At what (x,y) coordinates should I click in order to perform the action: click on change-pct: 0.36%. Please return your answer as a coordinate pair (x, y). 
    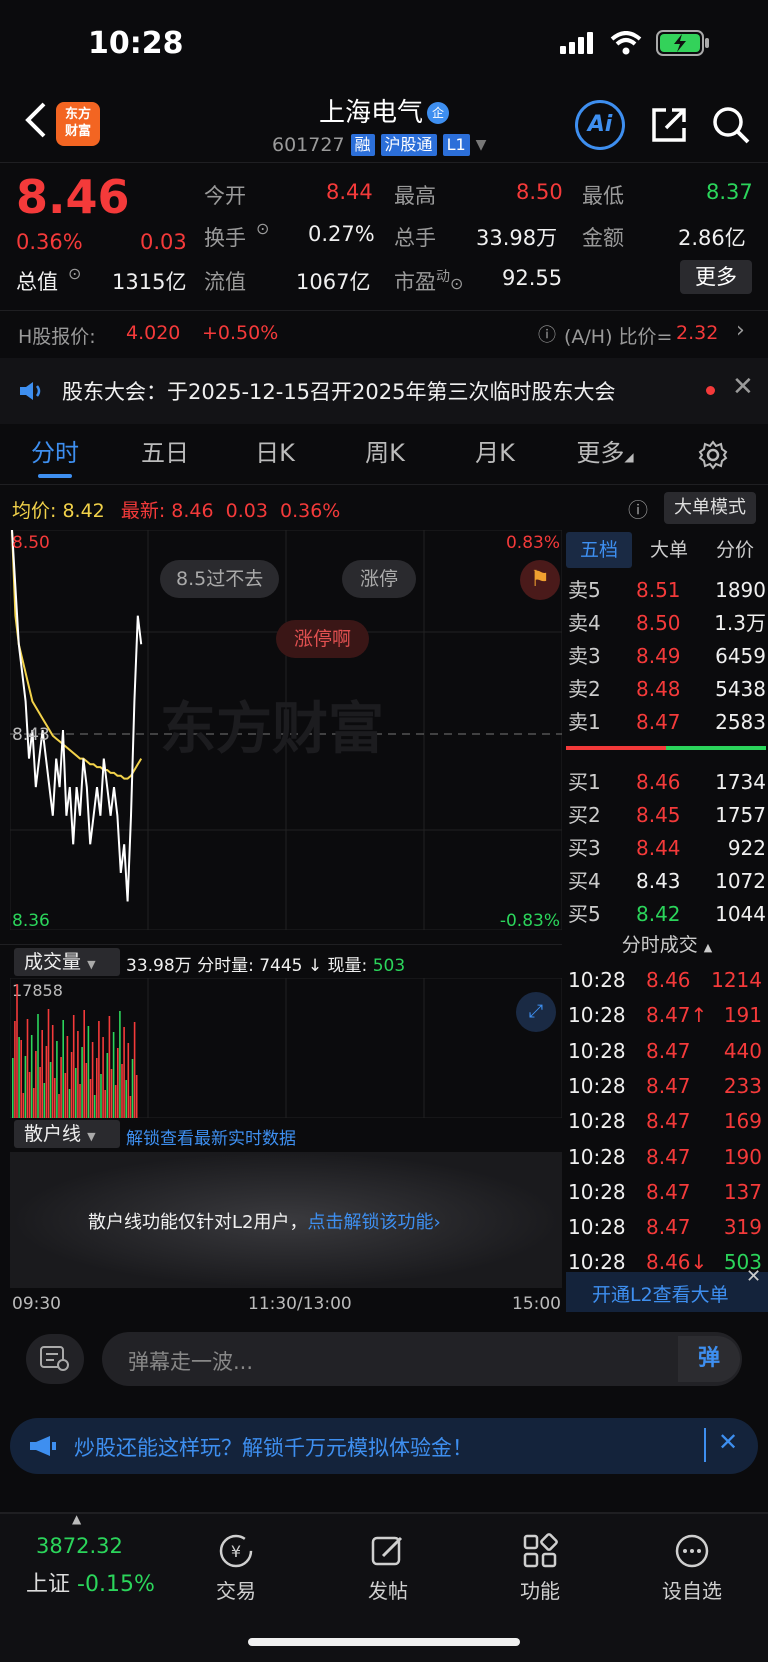
    Looking at the image, I should click on (49, 242).